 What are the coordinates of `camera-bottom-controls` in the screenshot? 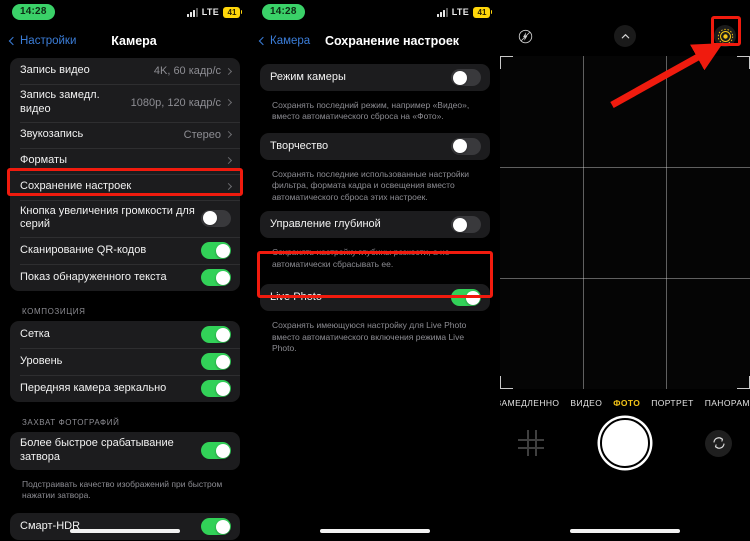 It's located at (625, 438).